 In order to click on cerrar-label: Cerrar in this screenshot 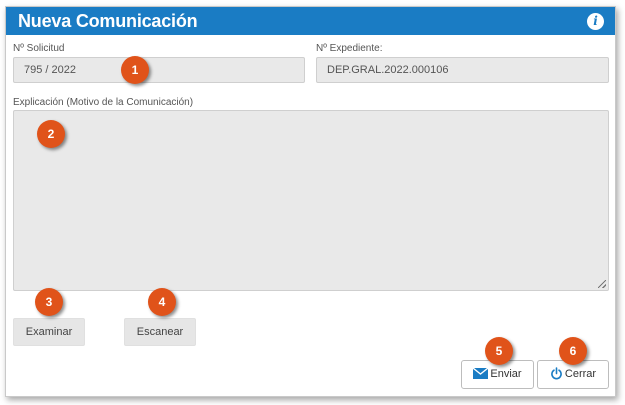, I will do `click(580, 374)`.